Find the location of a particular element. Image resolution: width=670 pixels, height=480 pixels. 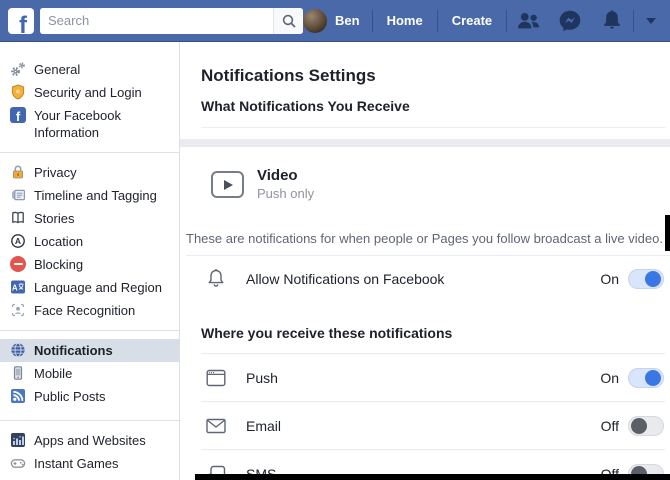

video-play-icon is located at coordinates (227, 184).